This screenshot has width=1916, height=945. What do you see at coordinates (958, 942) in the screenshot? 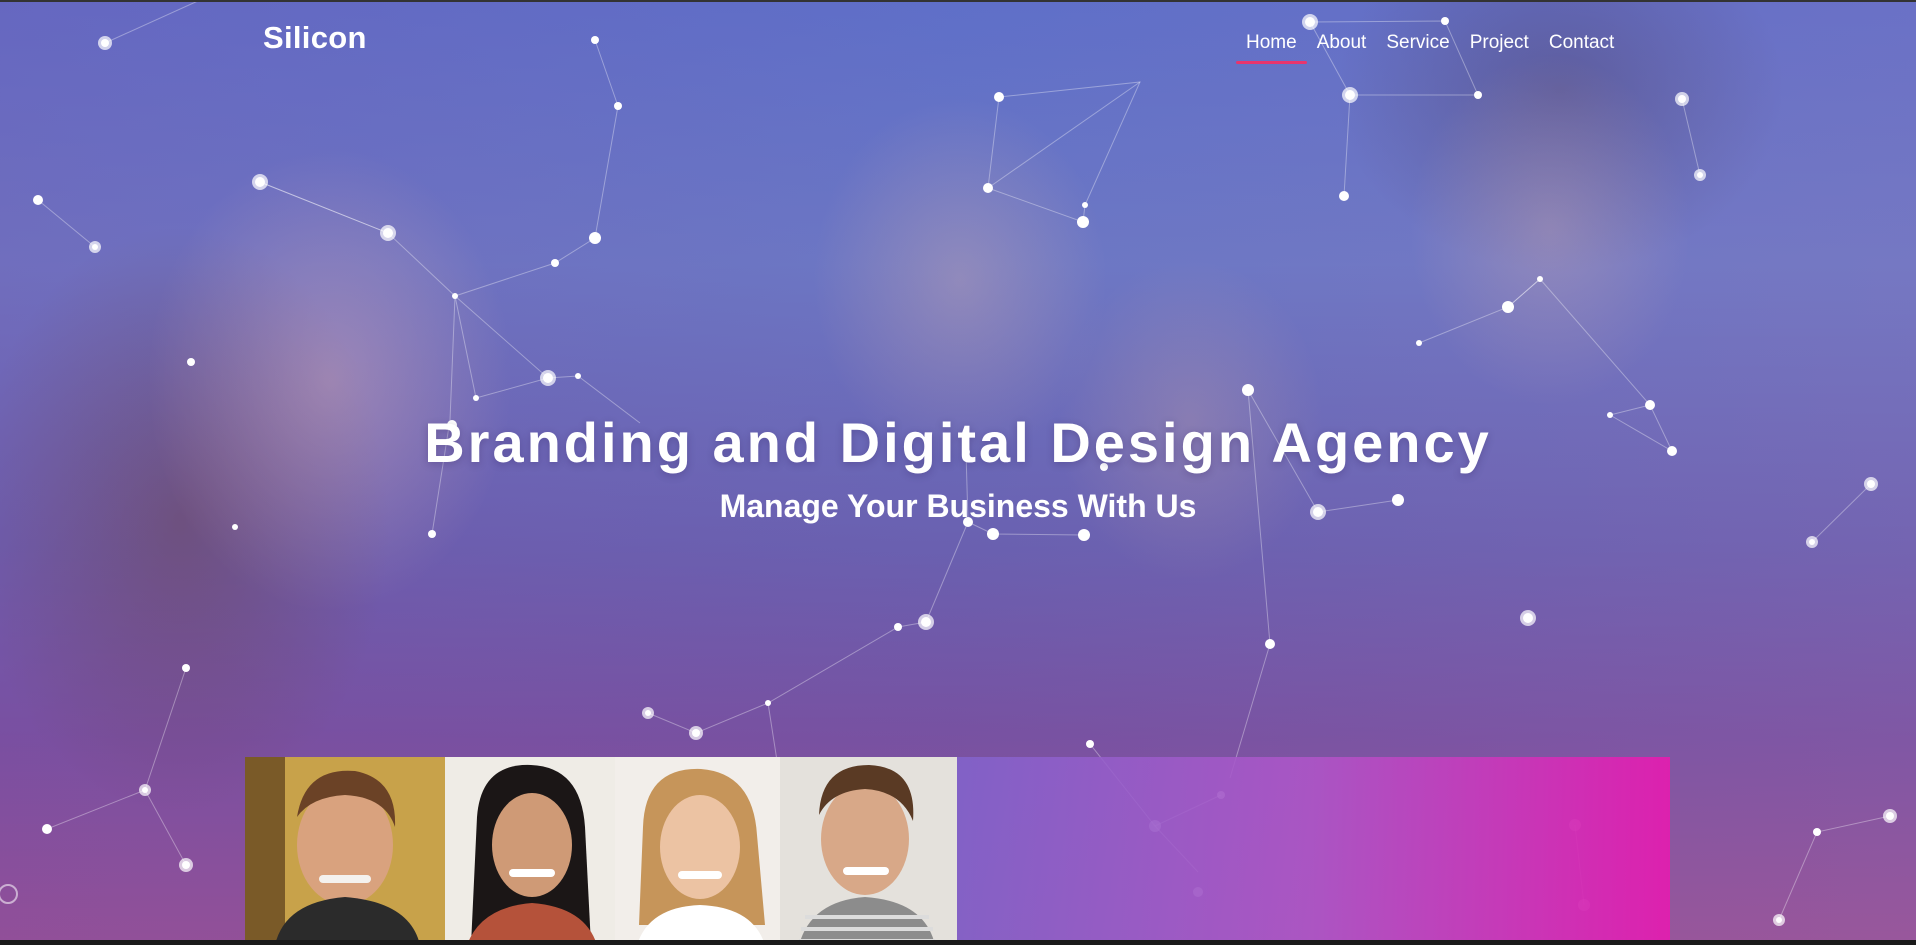
I see `window-bottom-edge` at bounding box center [958, 942].